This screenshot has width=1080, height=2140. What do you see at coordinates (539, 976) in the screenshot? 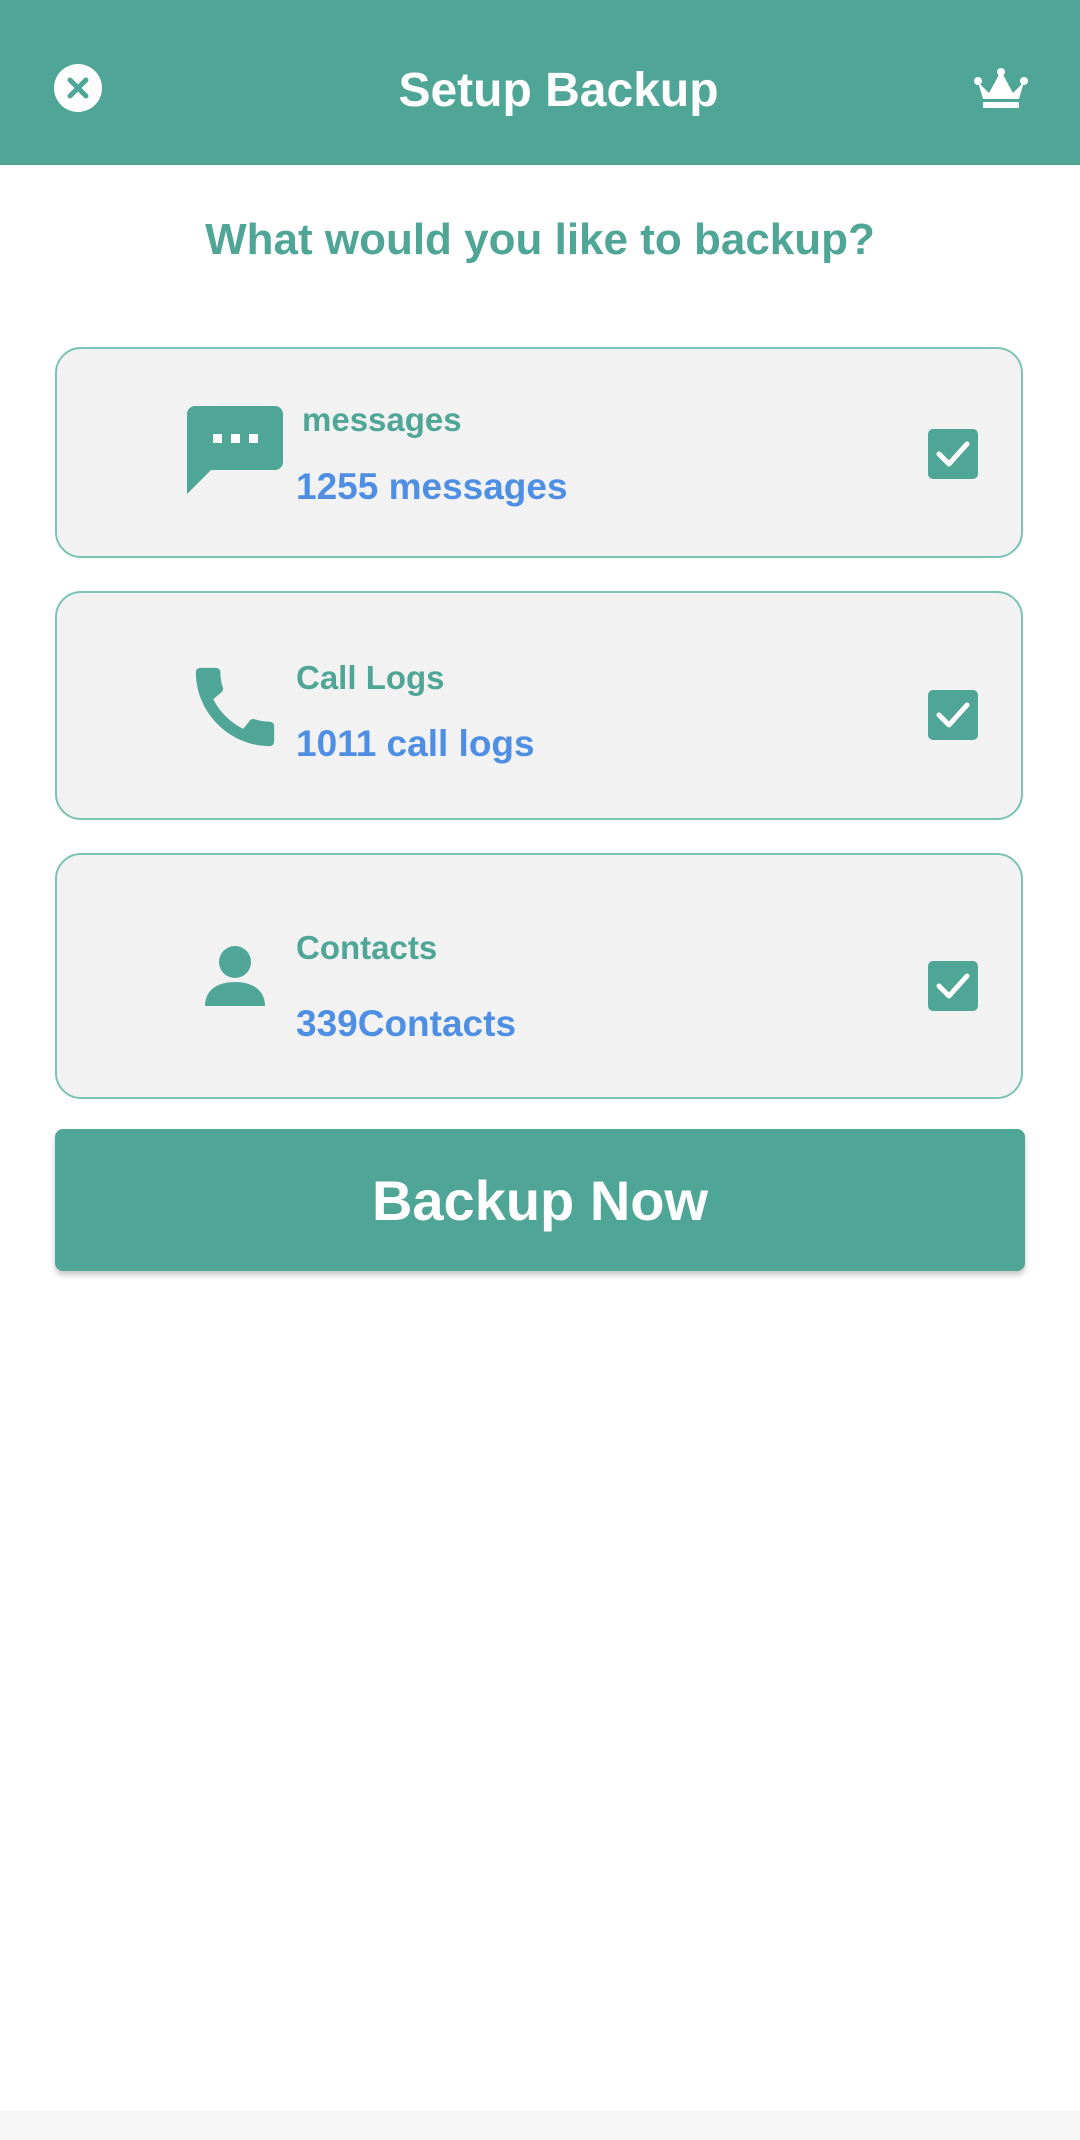
I see `backup-item-contacts: Contacts 339Contacts` at bounding box center [539, 976].